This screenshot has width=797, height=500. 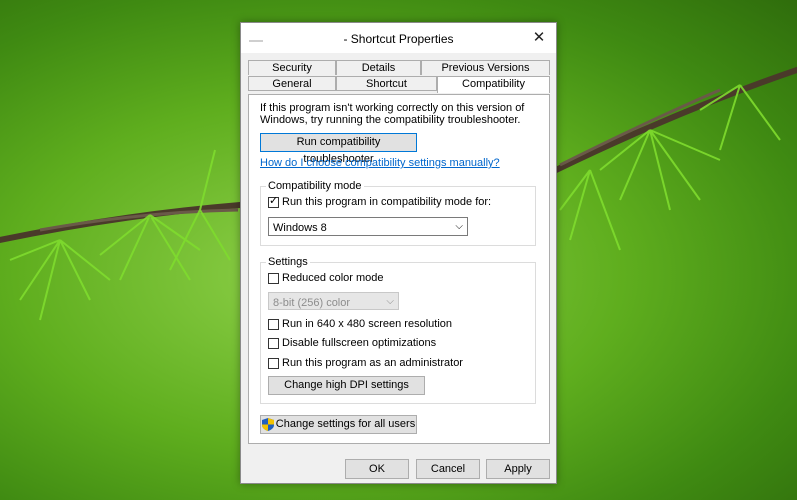 I want to click on title-bar: - Shortcut Properties ✕, so click(x=398, y=38).